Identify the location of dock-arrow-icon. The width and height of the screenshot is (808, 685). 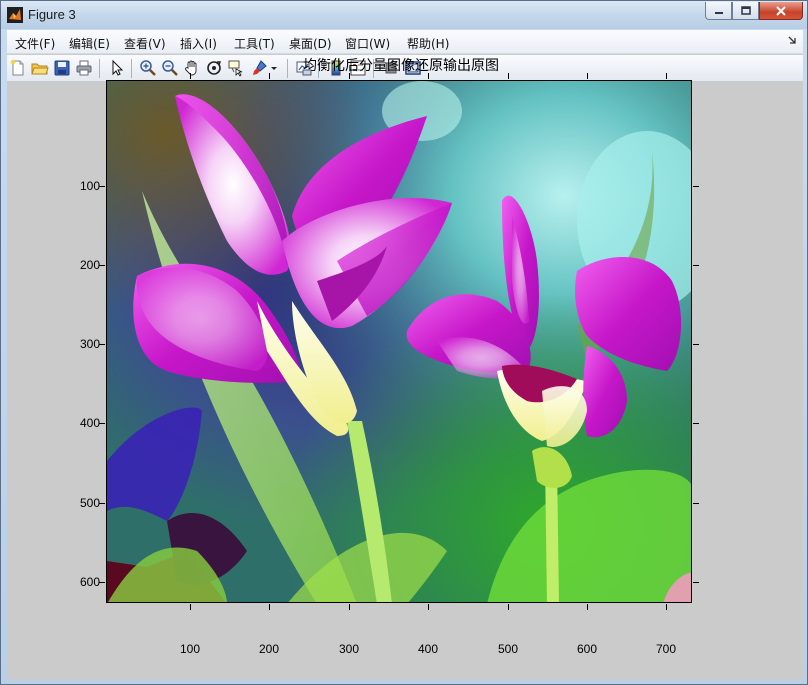
(792, 40).